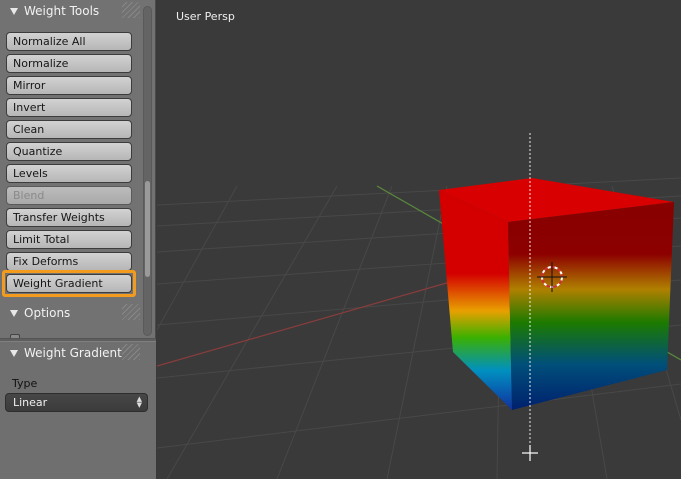 The height and width of the screenshot is (479, 681). Describe the element at coordinates (62, 11) in the screenshot. I see `weight-tools-title: Weight Tools` at that location.